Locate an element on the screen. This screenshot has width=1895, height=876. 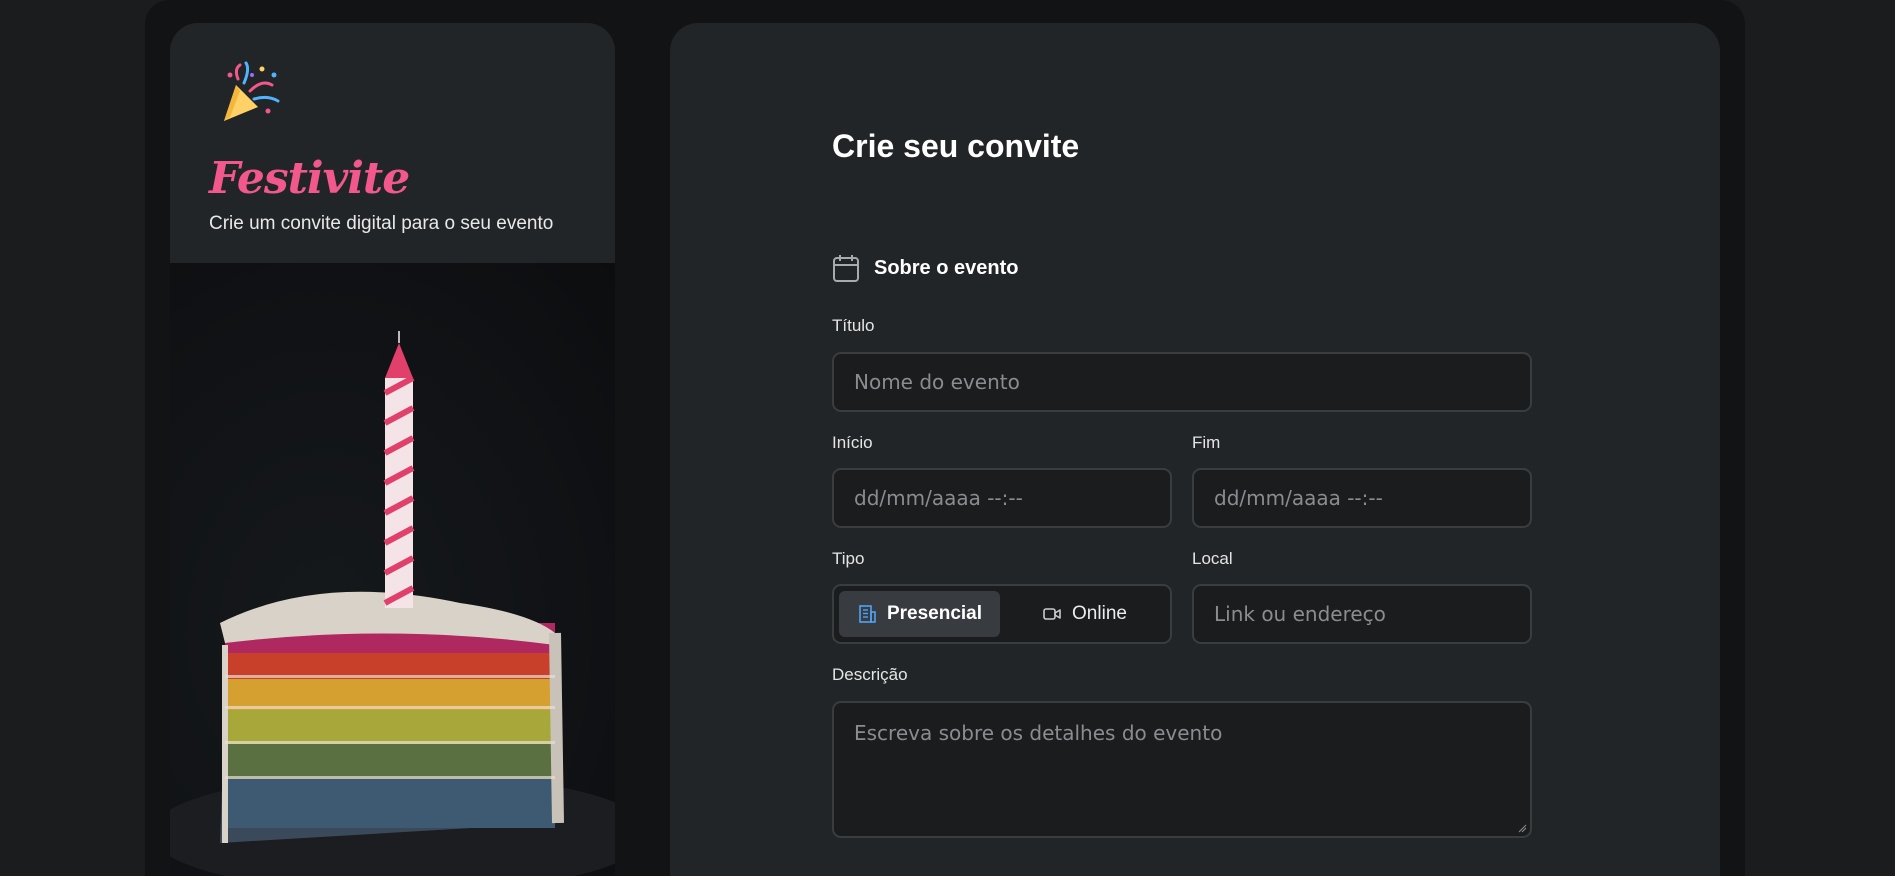
brand-name: Festivite is located at coordinates (309, 178).